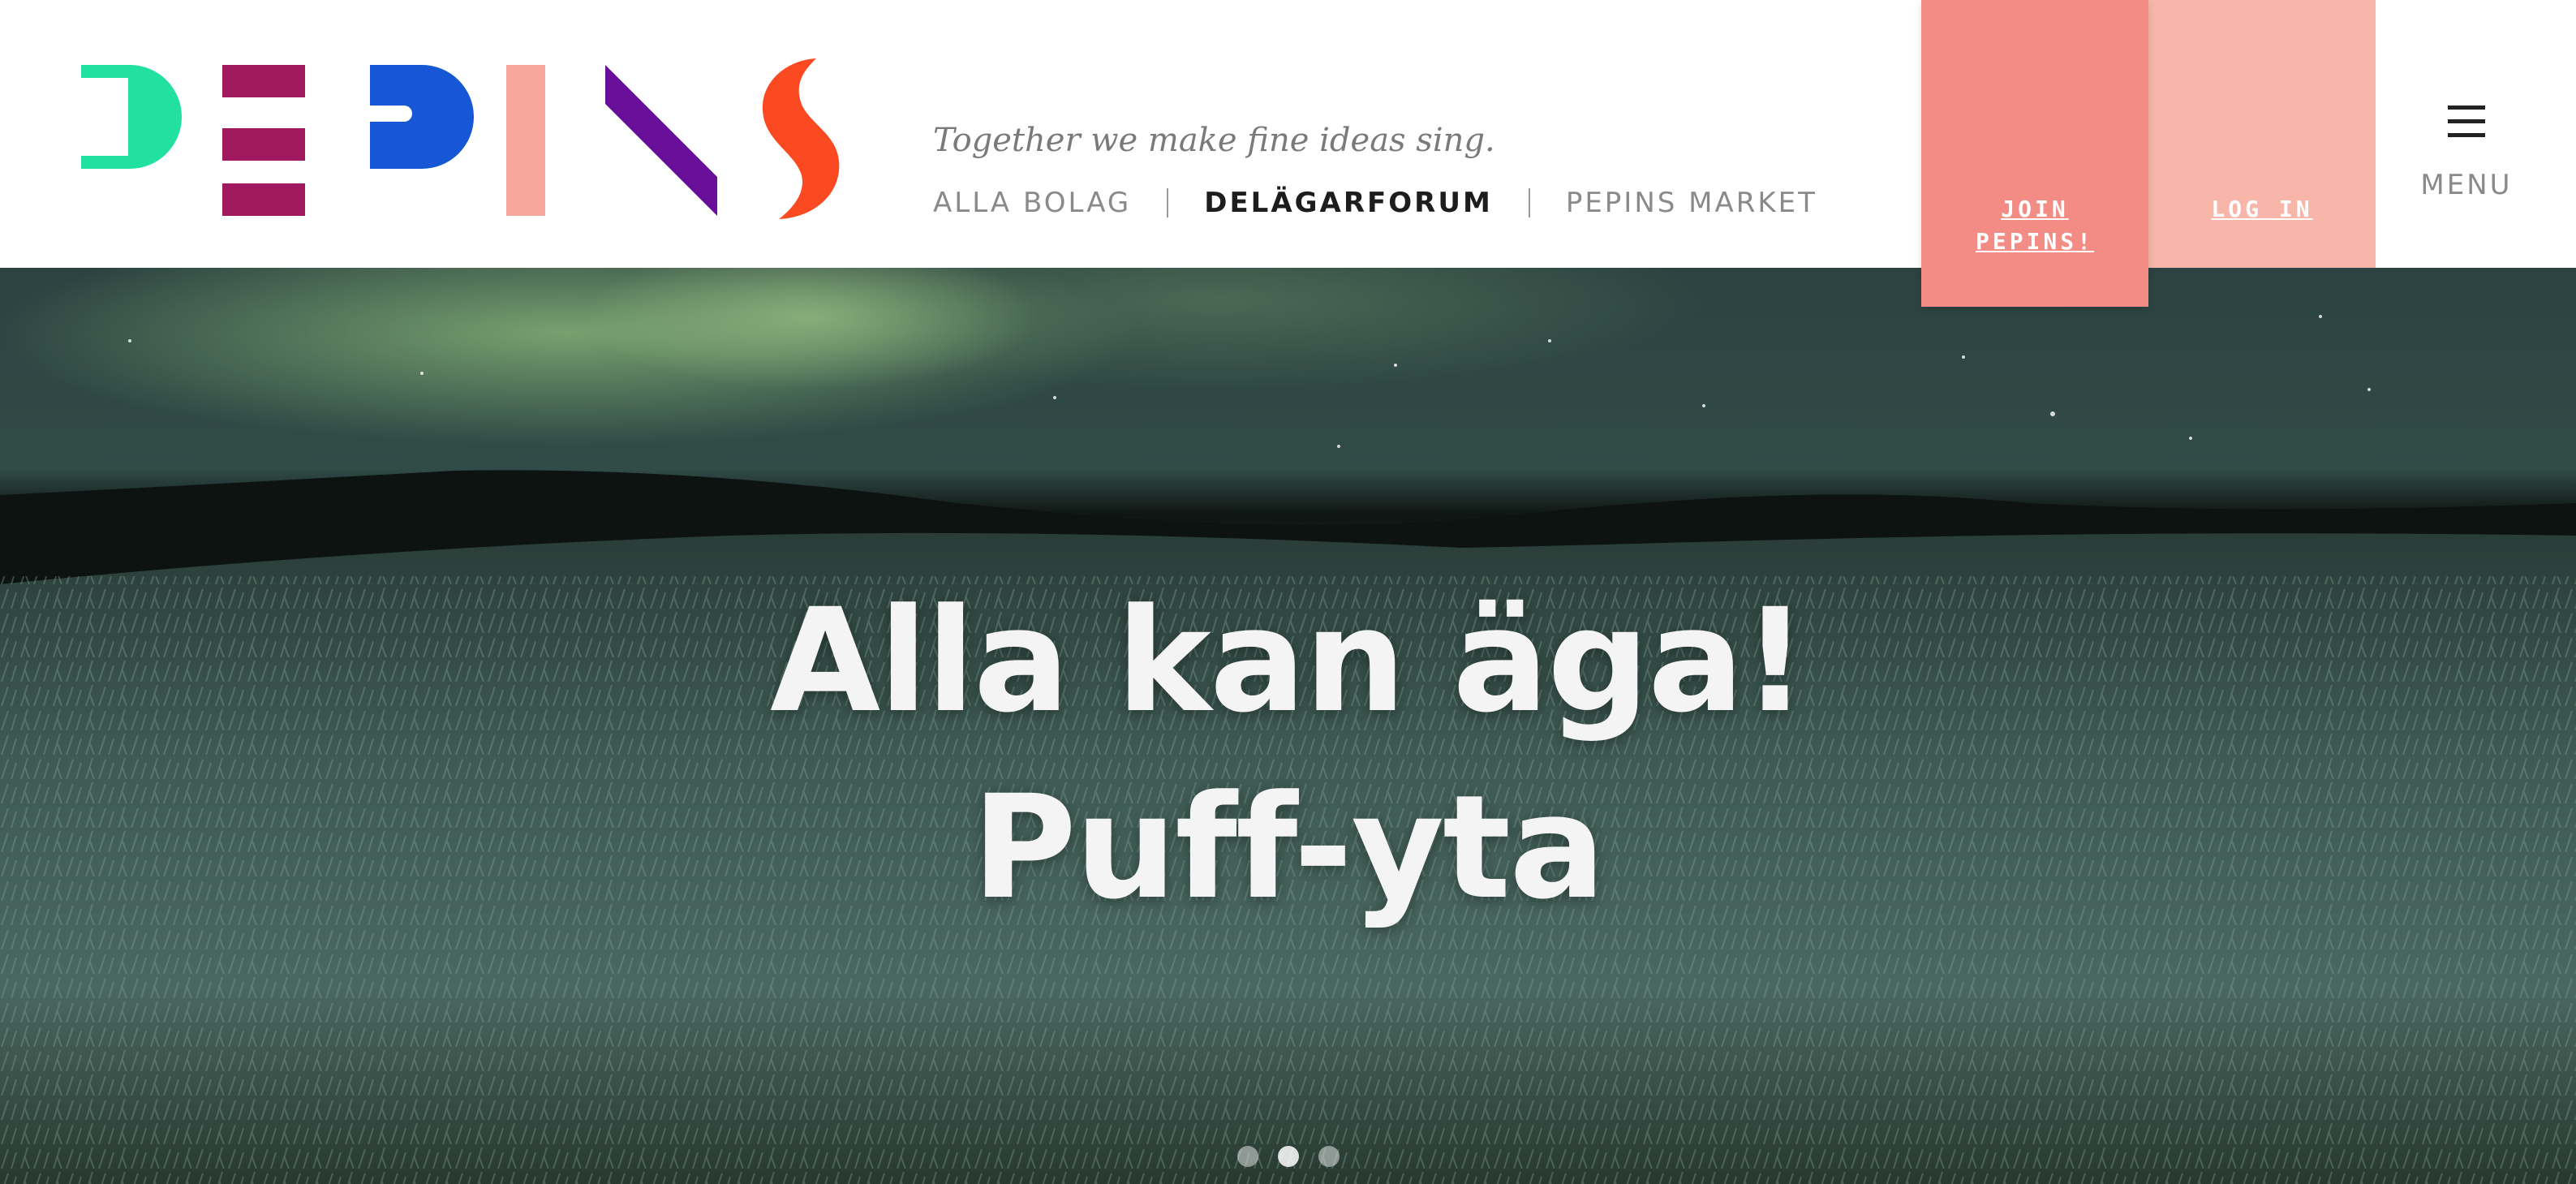 This screenshot has height=1184, width=2576. Describe the element at coordinates (2466, 154) in the screenshot. I see `menu-button: MENU` at that location.